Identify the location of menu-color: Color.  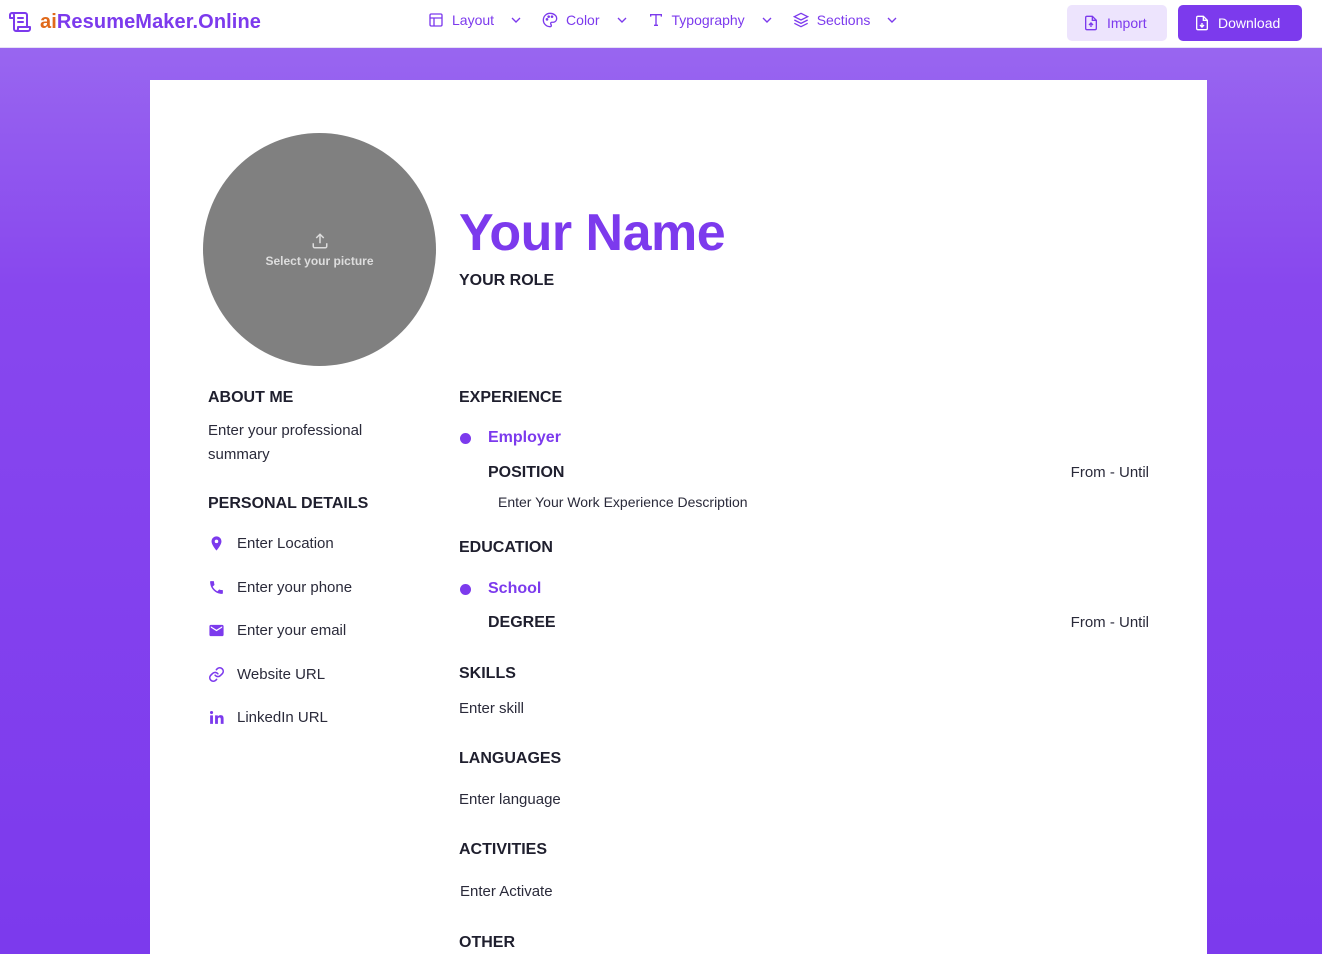
(585, 20).